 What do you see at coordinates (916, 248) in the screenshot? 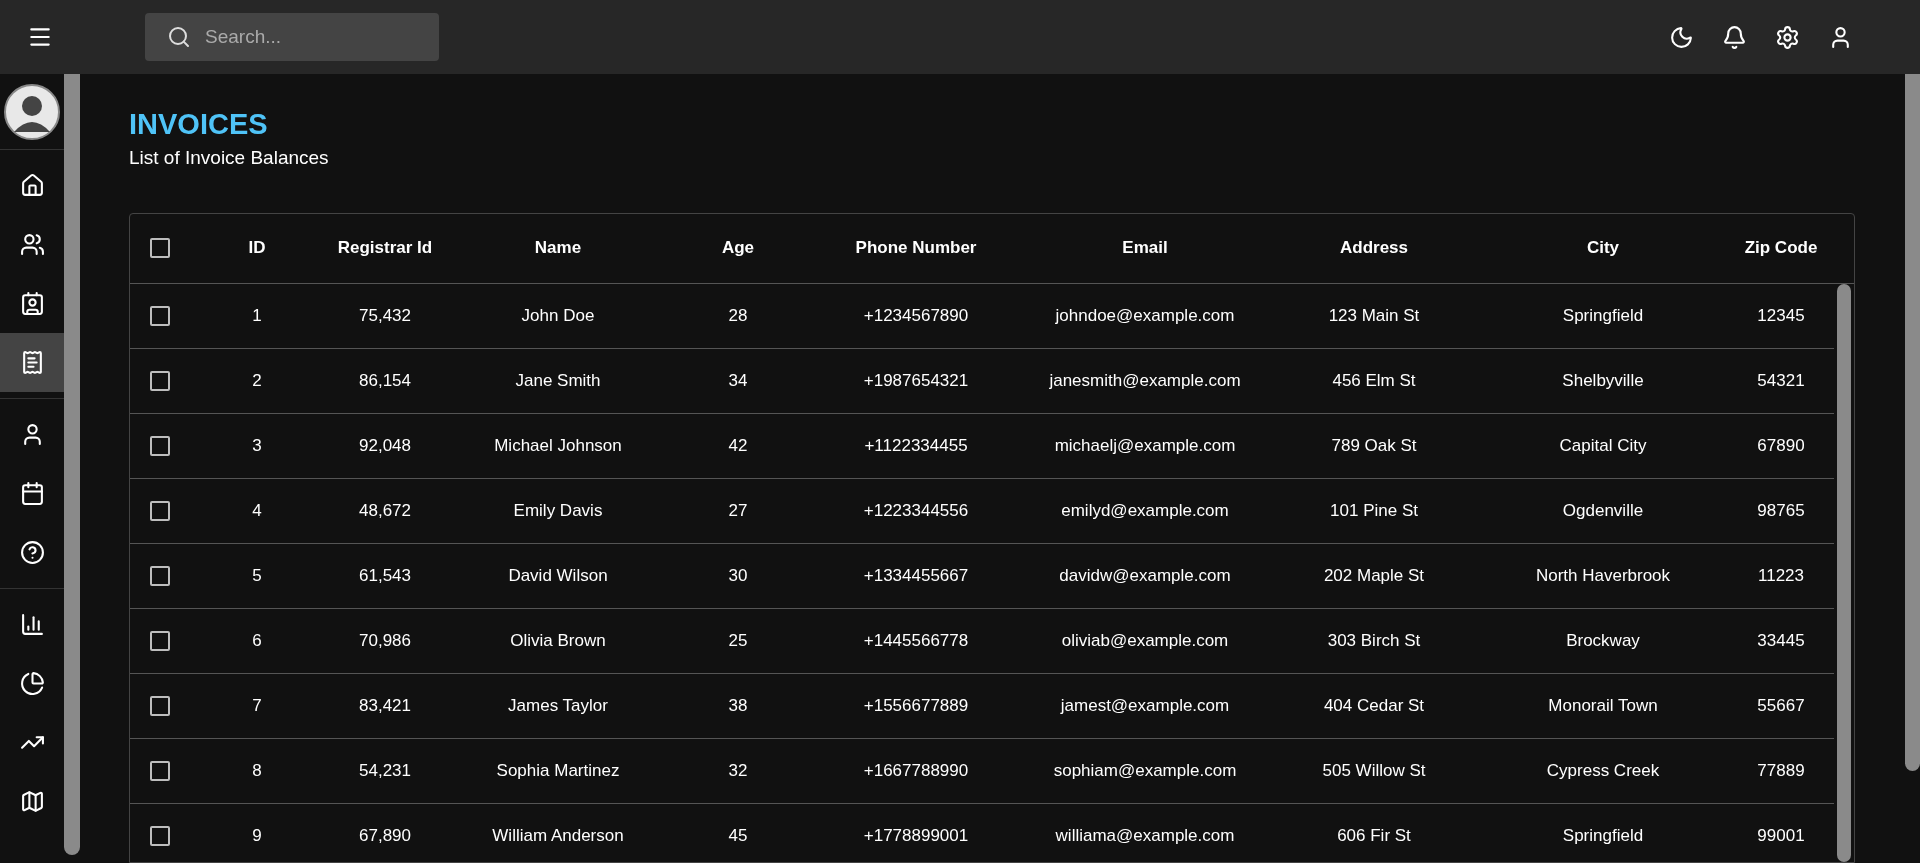
I see `column-header: Phone Number` at bounding box center [916, 248].